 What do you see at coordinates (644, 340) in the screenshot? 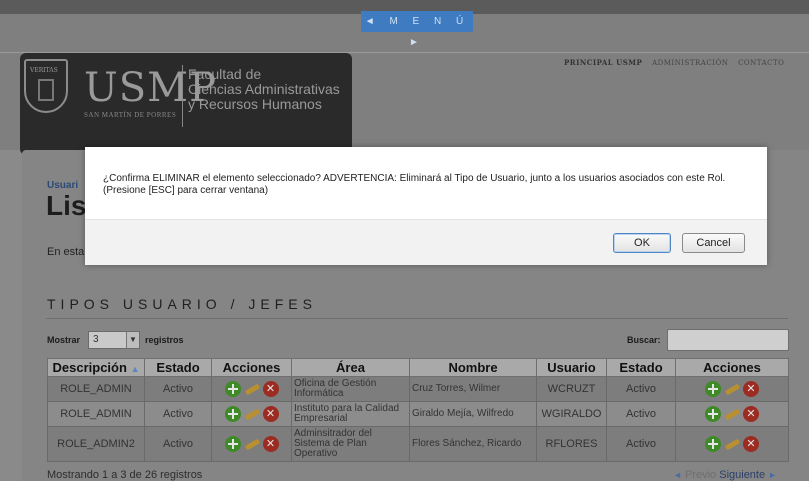
I see `search-label: Buscar:` at bounding box center [644, 340].